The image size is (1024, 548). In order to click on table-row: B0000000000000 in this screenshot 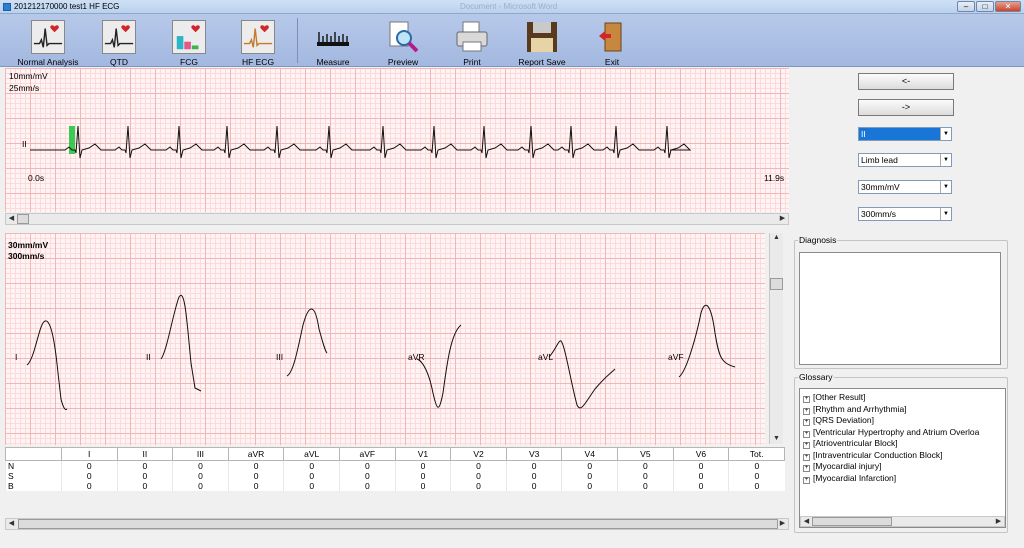, I will do `click(395, 486)`.